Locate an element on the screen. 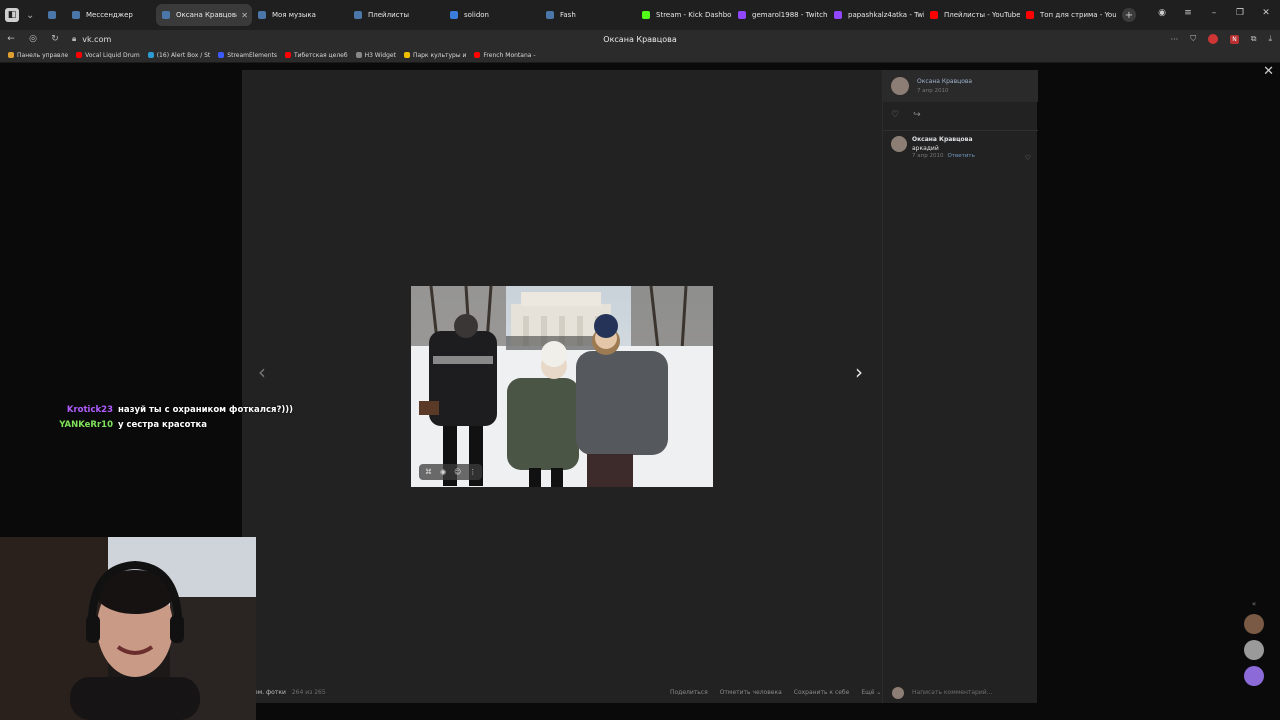 The image size is (1280, 720). bottom-action-button: Сохранить к себе is located at coordinates (822, 692).